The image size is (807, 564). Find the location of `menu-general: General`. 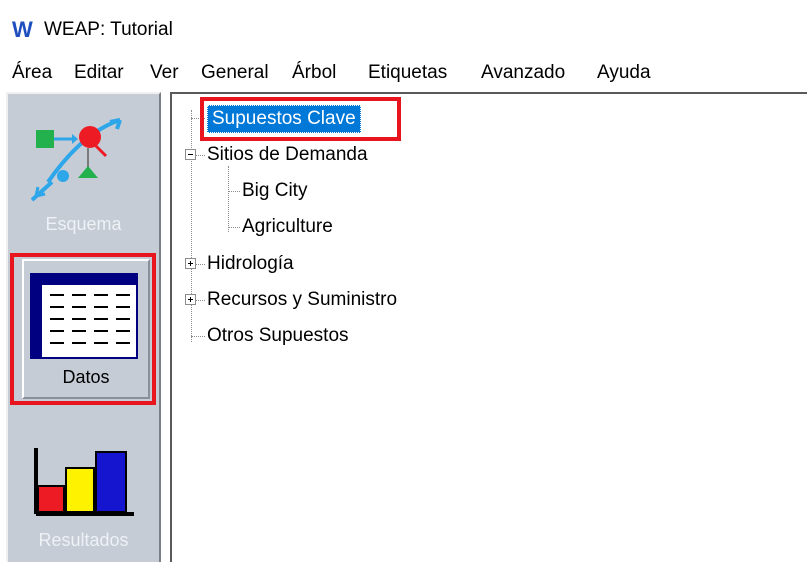

menu-general: General is located at coordinates (235, 73).